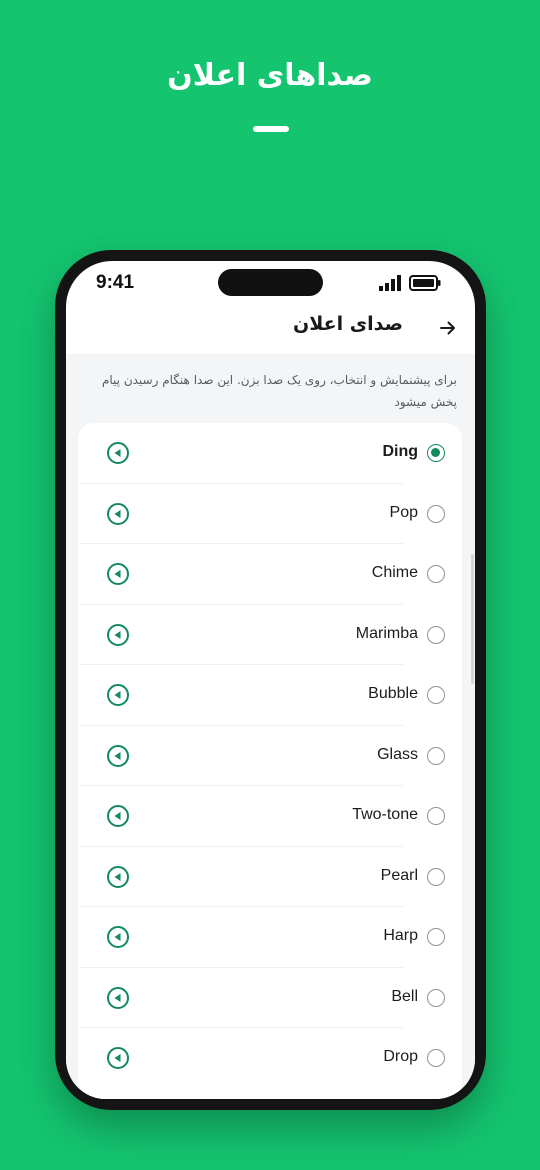 The image size is (540, 1170). I want to click on status-time: 9:41, so click(115, 282).